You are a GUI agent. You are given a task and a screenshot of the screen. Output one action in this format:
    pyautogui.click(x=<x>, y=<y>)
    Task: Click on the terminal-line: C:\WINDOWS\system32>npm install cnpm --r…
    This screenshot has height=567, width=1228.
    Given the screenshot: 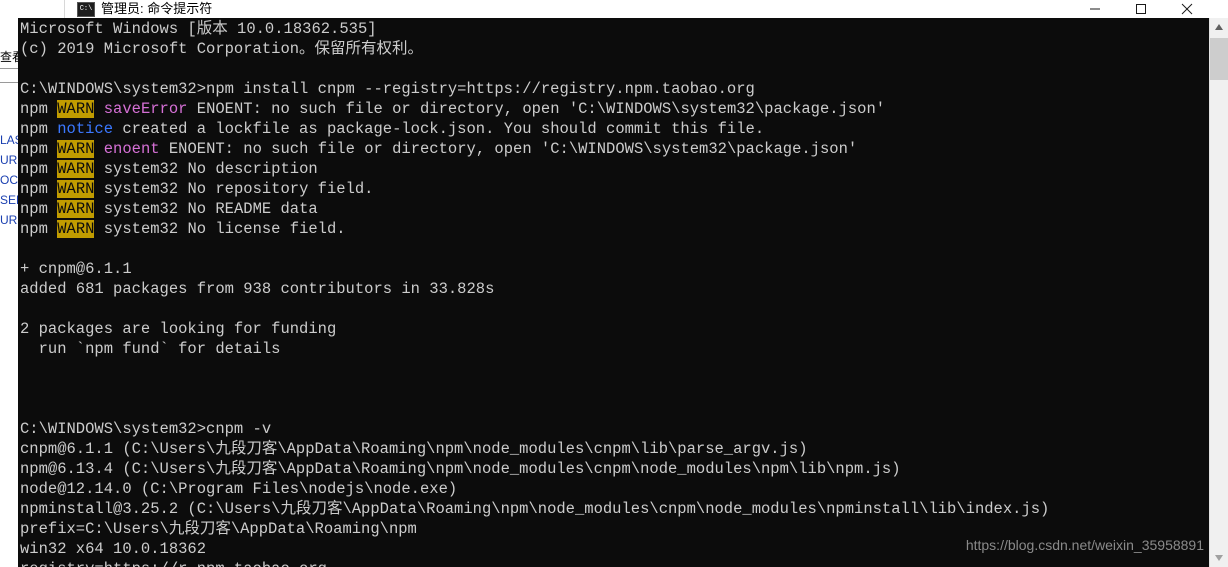 What is the action you would take?
    pyautogui.click(x=615, y=89)
    